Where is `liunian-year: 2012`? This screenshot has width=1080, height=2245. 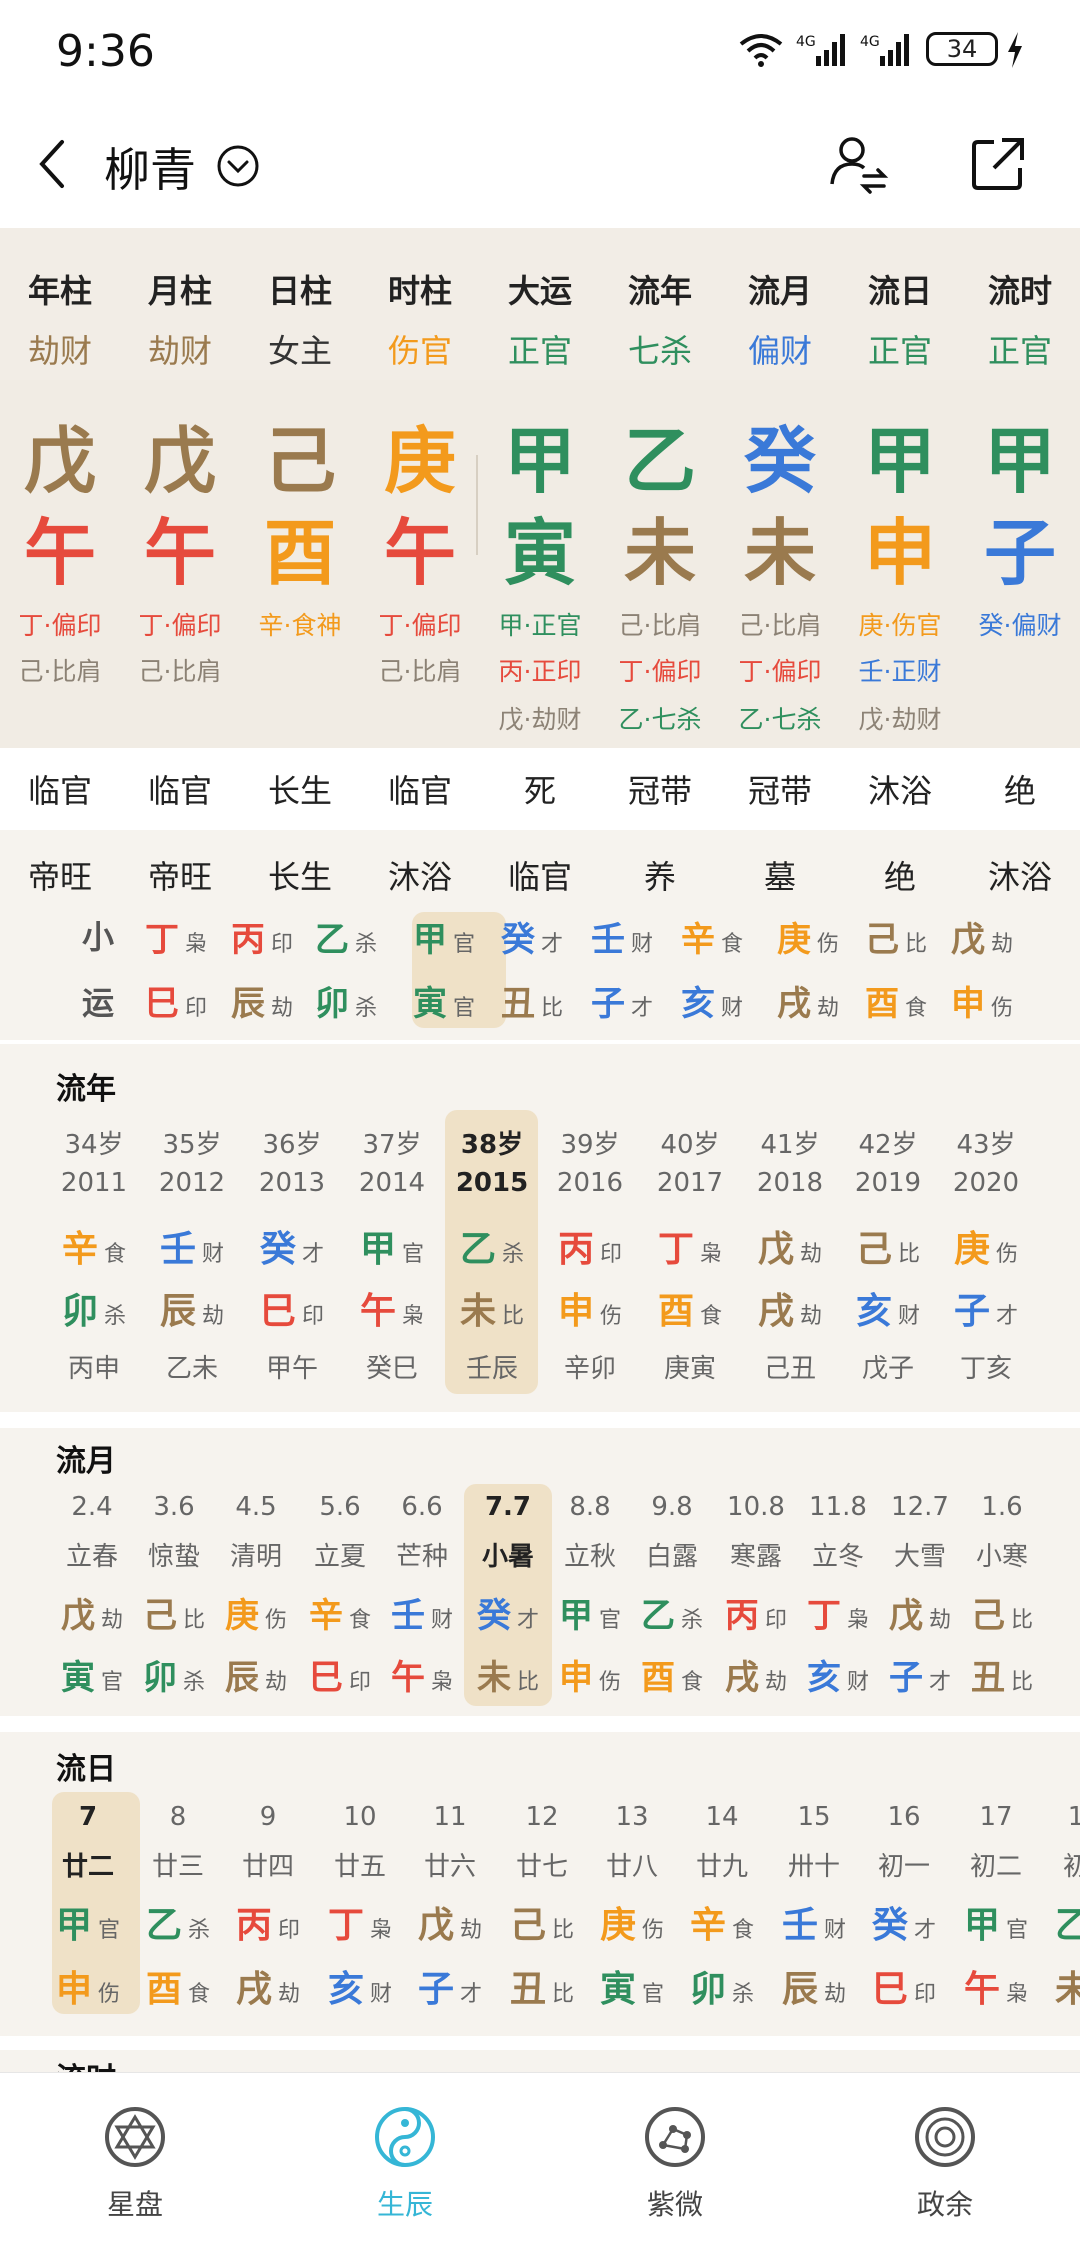
liunian-year: 2012 is located at coordinates (192, 1183).